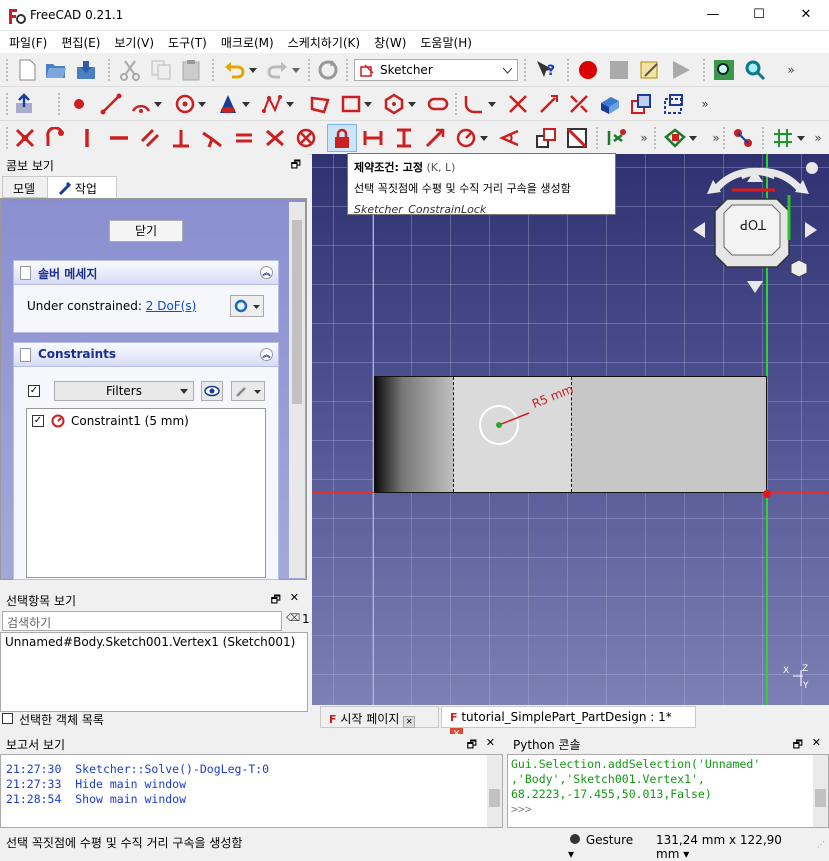 Image resolution: width=829 pixels, height=861 pixels. Describe the element at coordinates (142, 621) in the screenshot. I see `selection-search-input: 검색하기` at that location.